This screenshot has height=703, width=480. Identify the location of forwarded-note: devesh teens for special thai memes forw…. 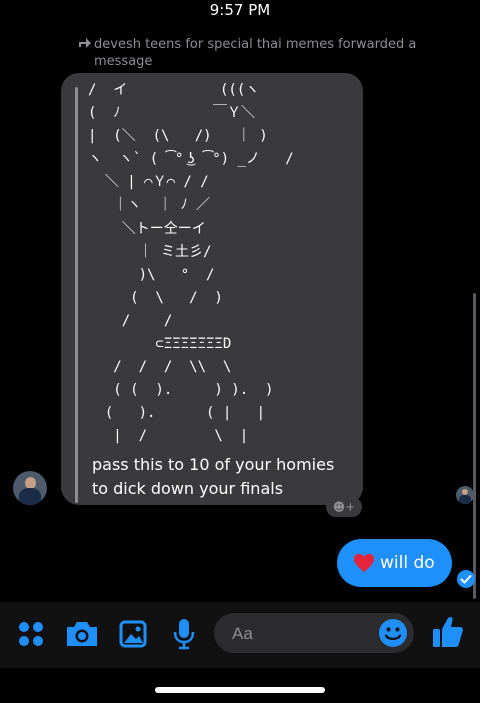
(258, 53).